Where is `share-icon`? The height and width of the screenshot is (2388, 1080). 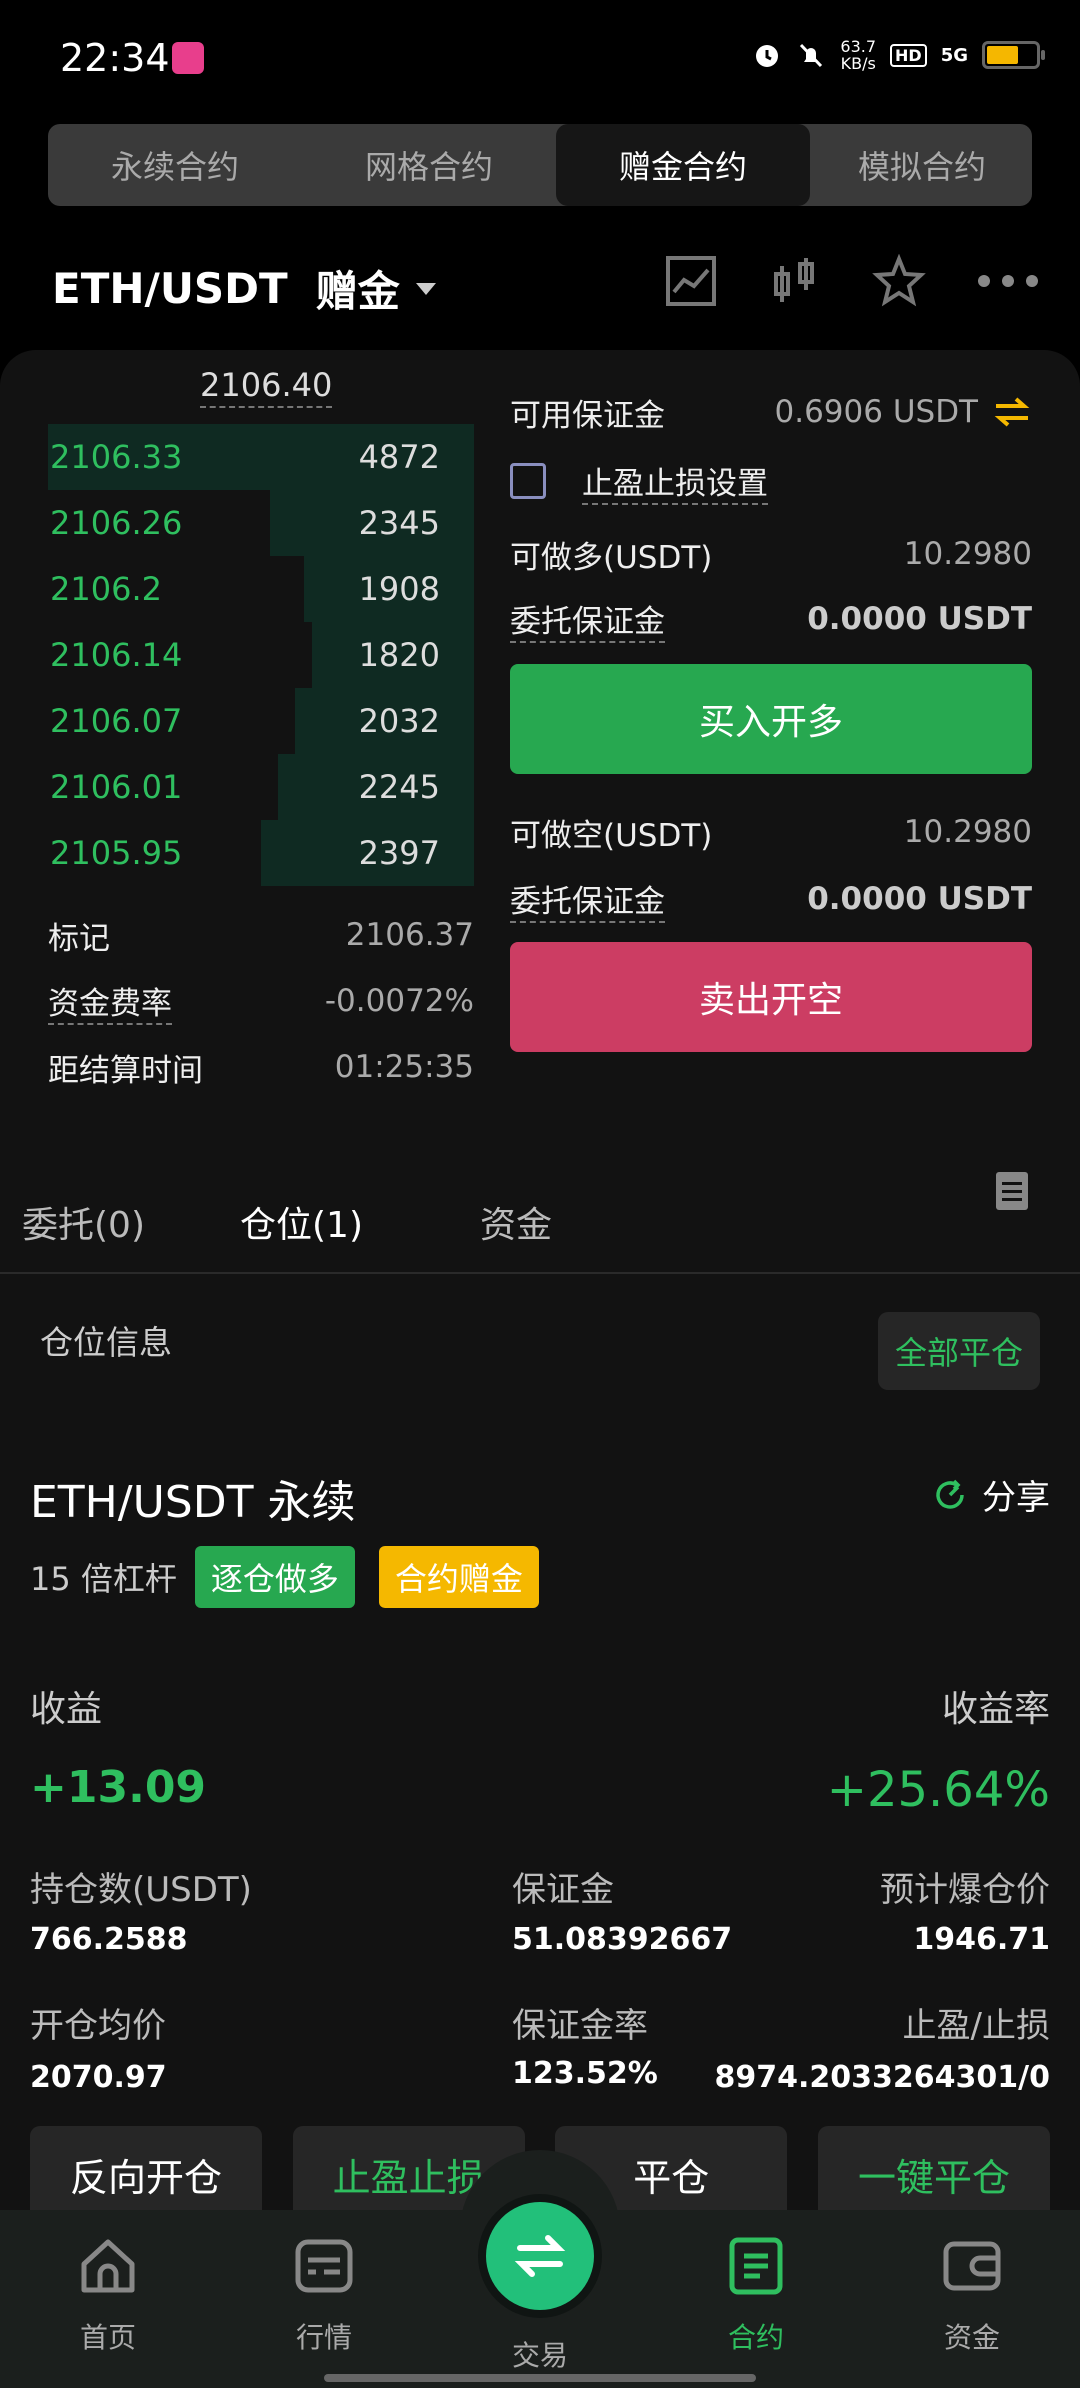 share-icon is located at coordinates (950, 1494).